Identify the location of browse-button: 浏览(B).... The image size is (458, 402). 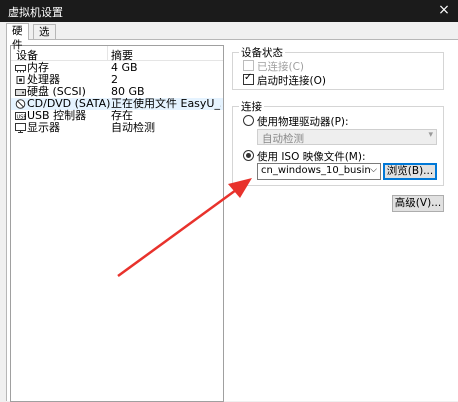
(410, 171).